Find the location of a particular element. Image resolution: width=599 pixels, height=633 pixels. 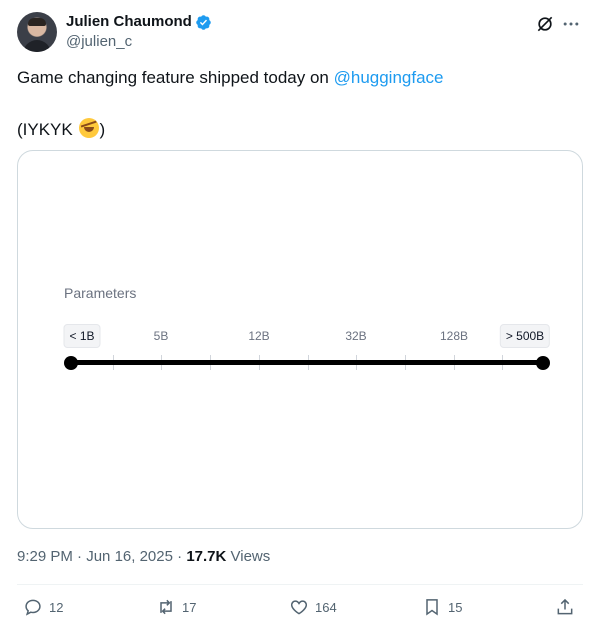

tick-label-max: > 500B is located at coordinates (525, 336).